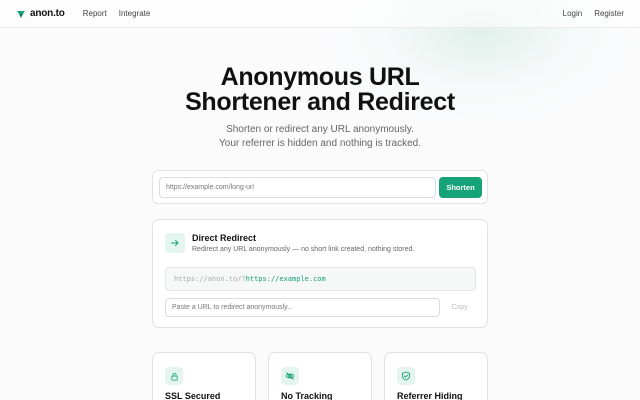 This screenshot has height=400, width=640. What do you see at coordinates (436, 376) in the screenshot?
I see `feature-card-referrer: Referrer Hiding` at bounding box center [436, 376].